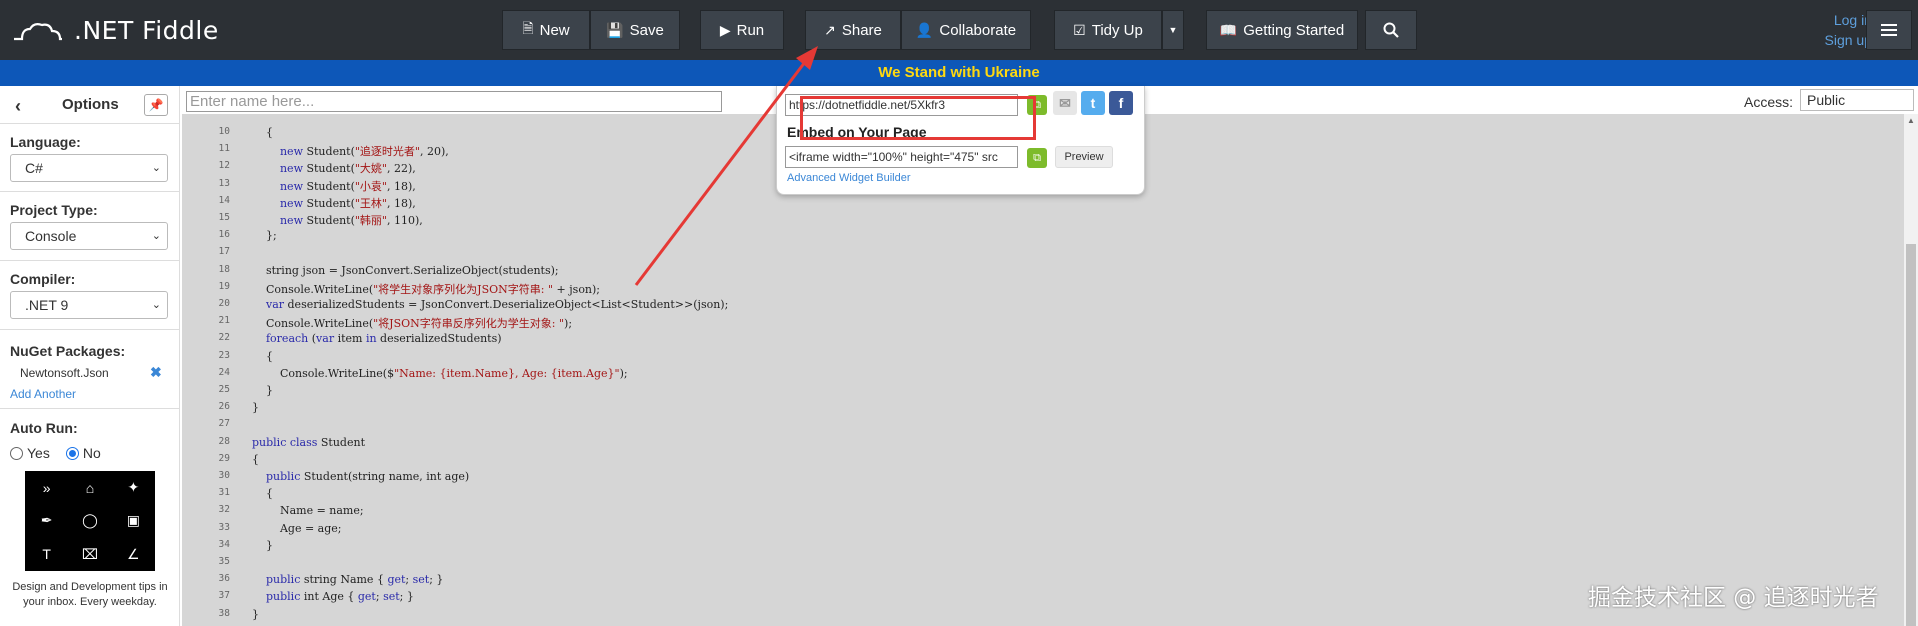 Image resolution: width=1918 pixels, height=626 pixels. Describe the element at coordinates (156, 105) in the screenshot. I see `pin-icon: 📌` at that location.